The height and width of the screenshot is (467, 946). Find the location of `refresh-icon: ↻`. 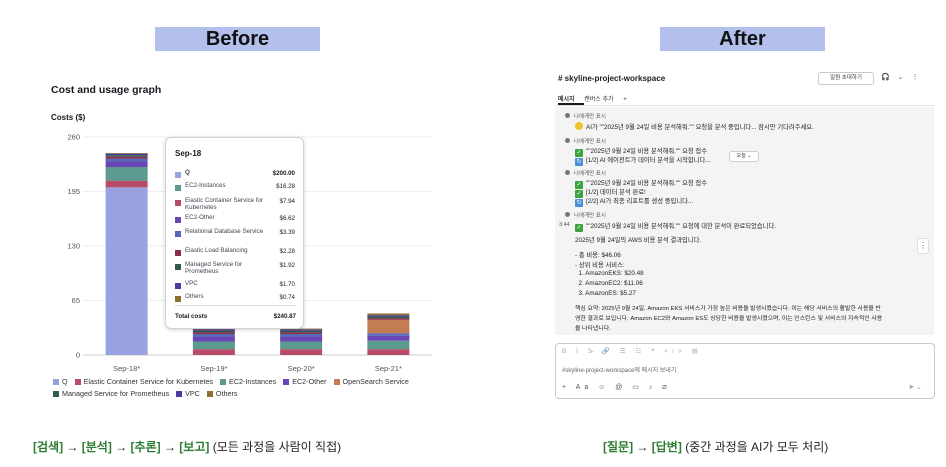

refresh-icon: ↻ is located at coordinates (579, 162).